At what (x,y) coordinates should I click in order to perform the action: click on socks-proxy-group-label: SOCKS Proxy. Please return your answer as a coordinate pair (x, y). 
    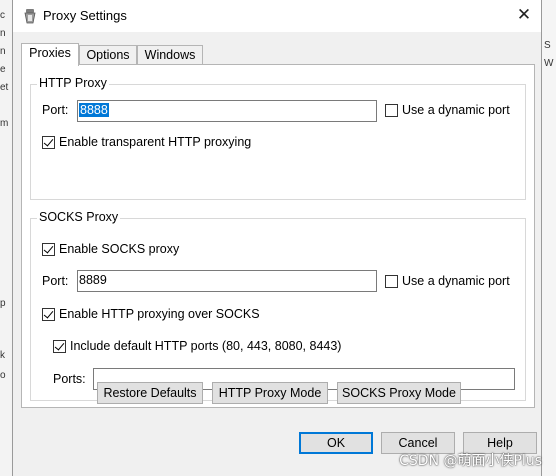
    Looking at the image, I should click on (79, 217).